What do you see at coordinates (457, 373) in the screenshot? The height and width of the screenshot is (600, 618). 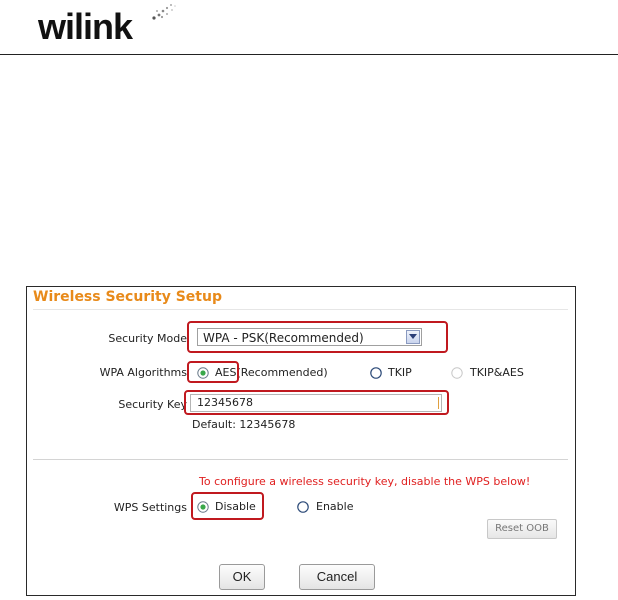 I see `radio-tkip-aes` at bounding box center [457, 373].